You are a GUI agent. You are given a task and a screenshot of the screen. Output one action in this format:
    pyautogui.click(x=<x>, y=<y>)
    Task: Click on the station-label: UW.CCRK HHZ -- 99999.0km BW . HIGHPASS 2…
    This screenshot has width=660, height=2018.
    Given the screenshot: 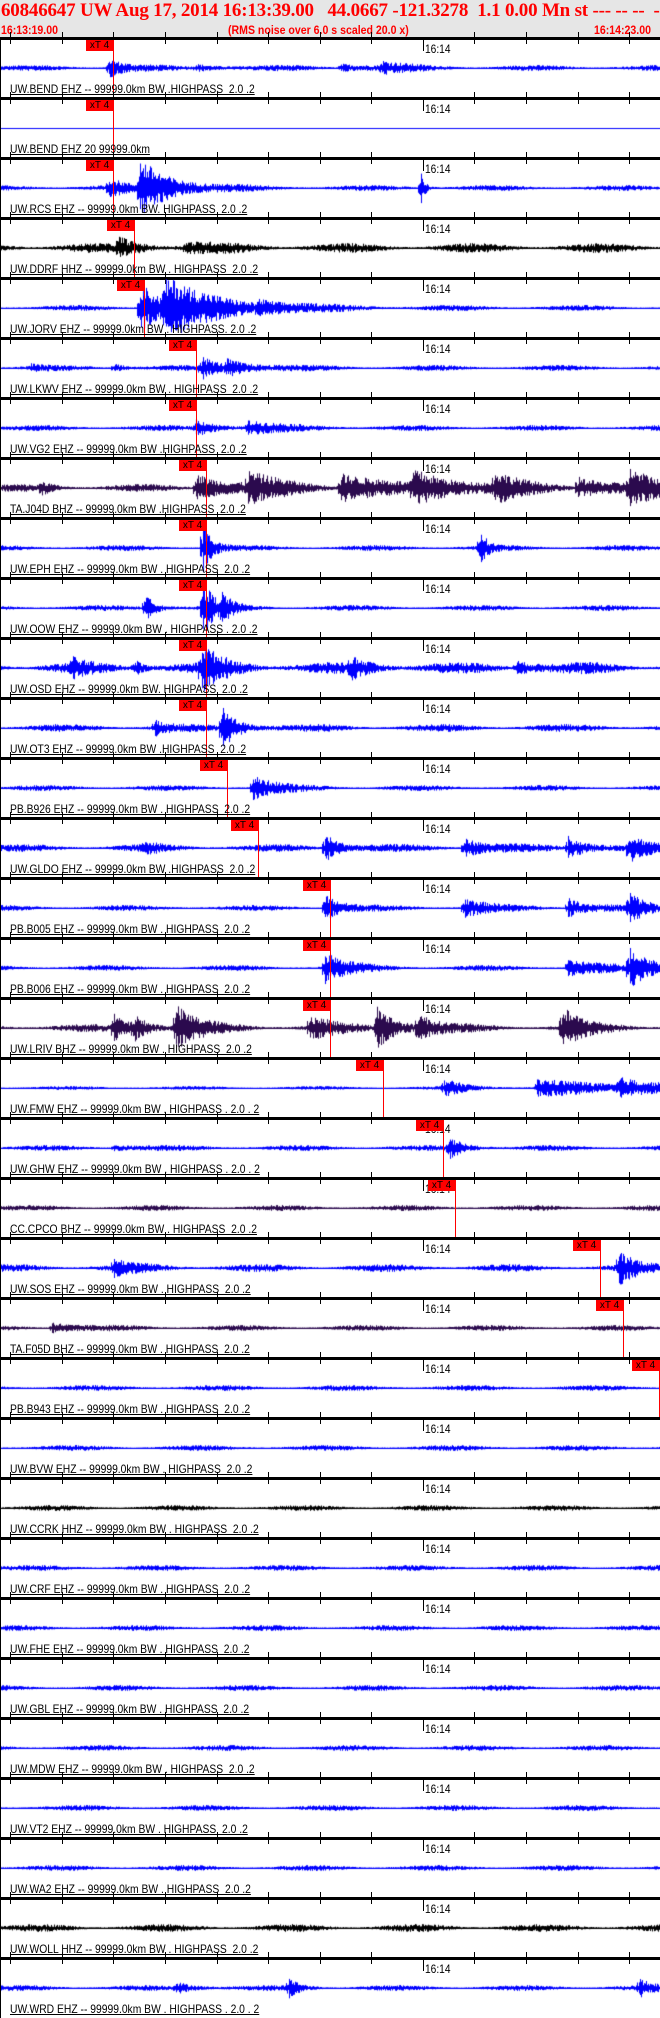 What is the action you would take?
    pyautogui.click(x=134, y=1529)
    